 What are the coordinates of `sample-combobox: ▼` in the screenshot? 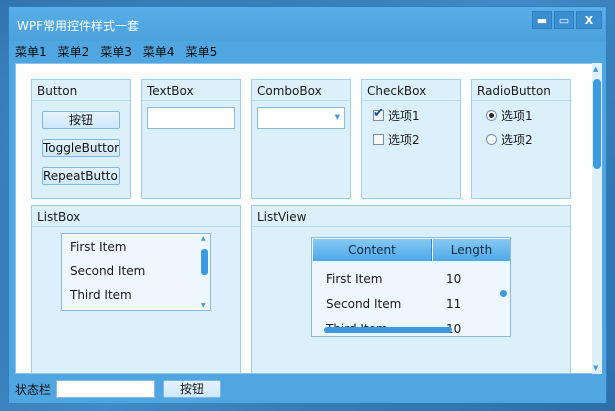 It's located at (301, 118).